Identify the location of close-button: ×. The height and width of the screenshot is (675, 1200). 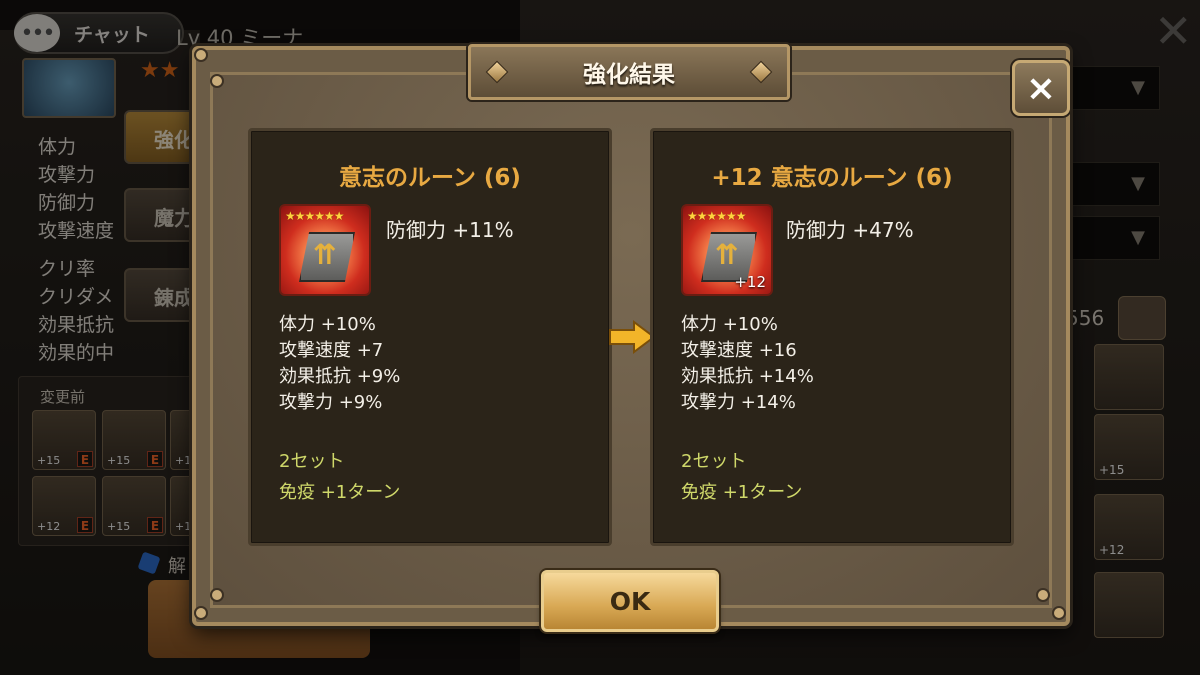
(1041, 88).